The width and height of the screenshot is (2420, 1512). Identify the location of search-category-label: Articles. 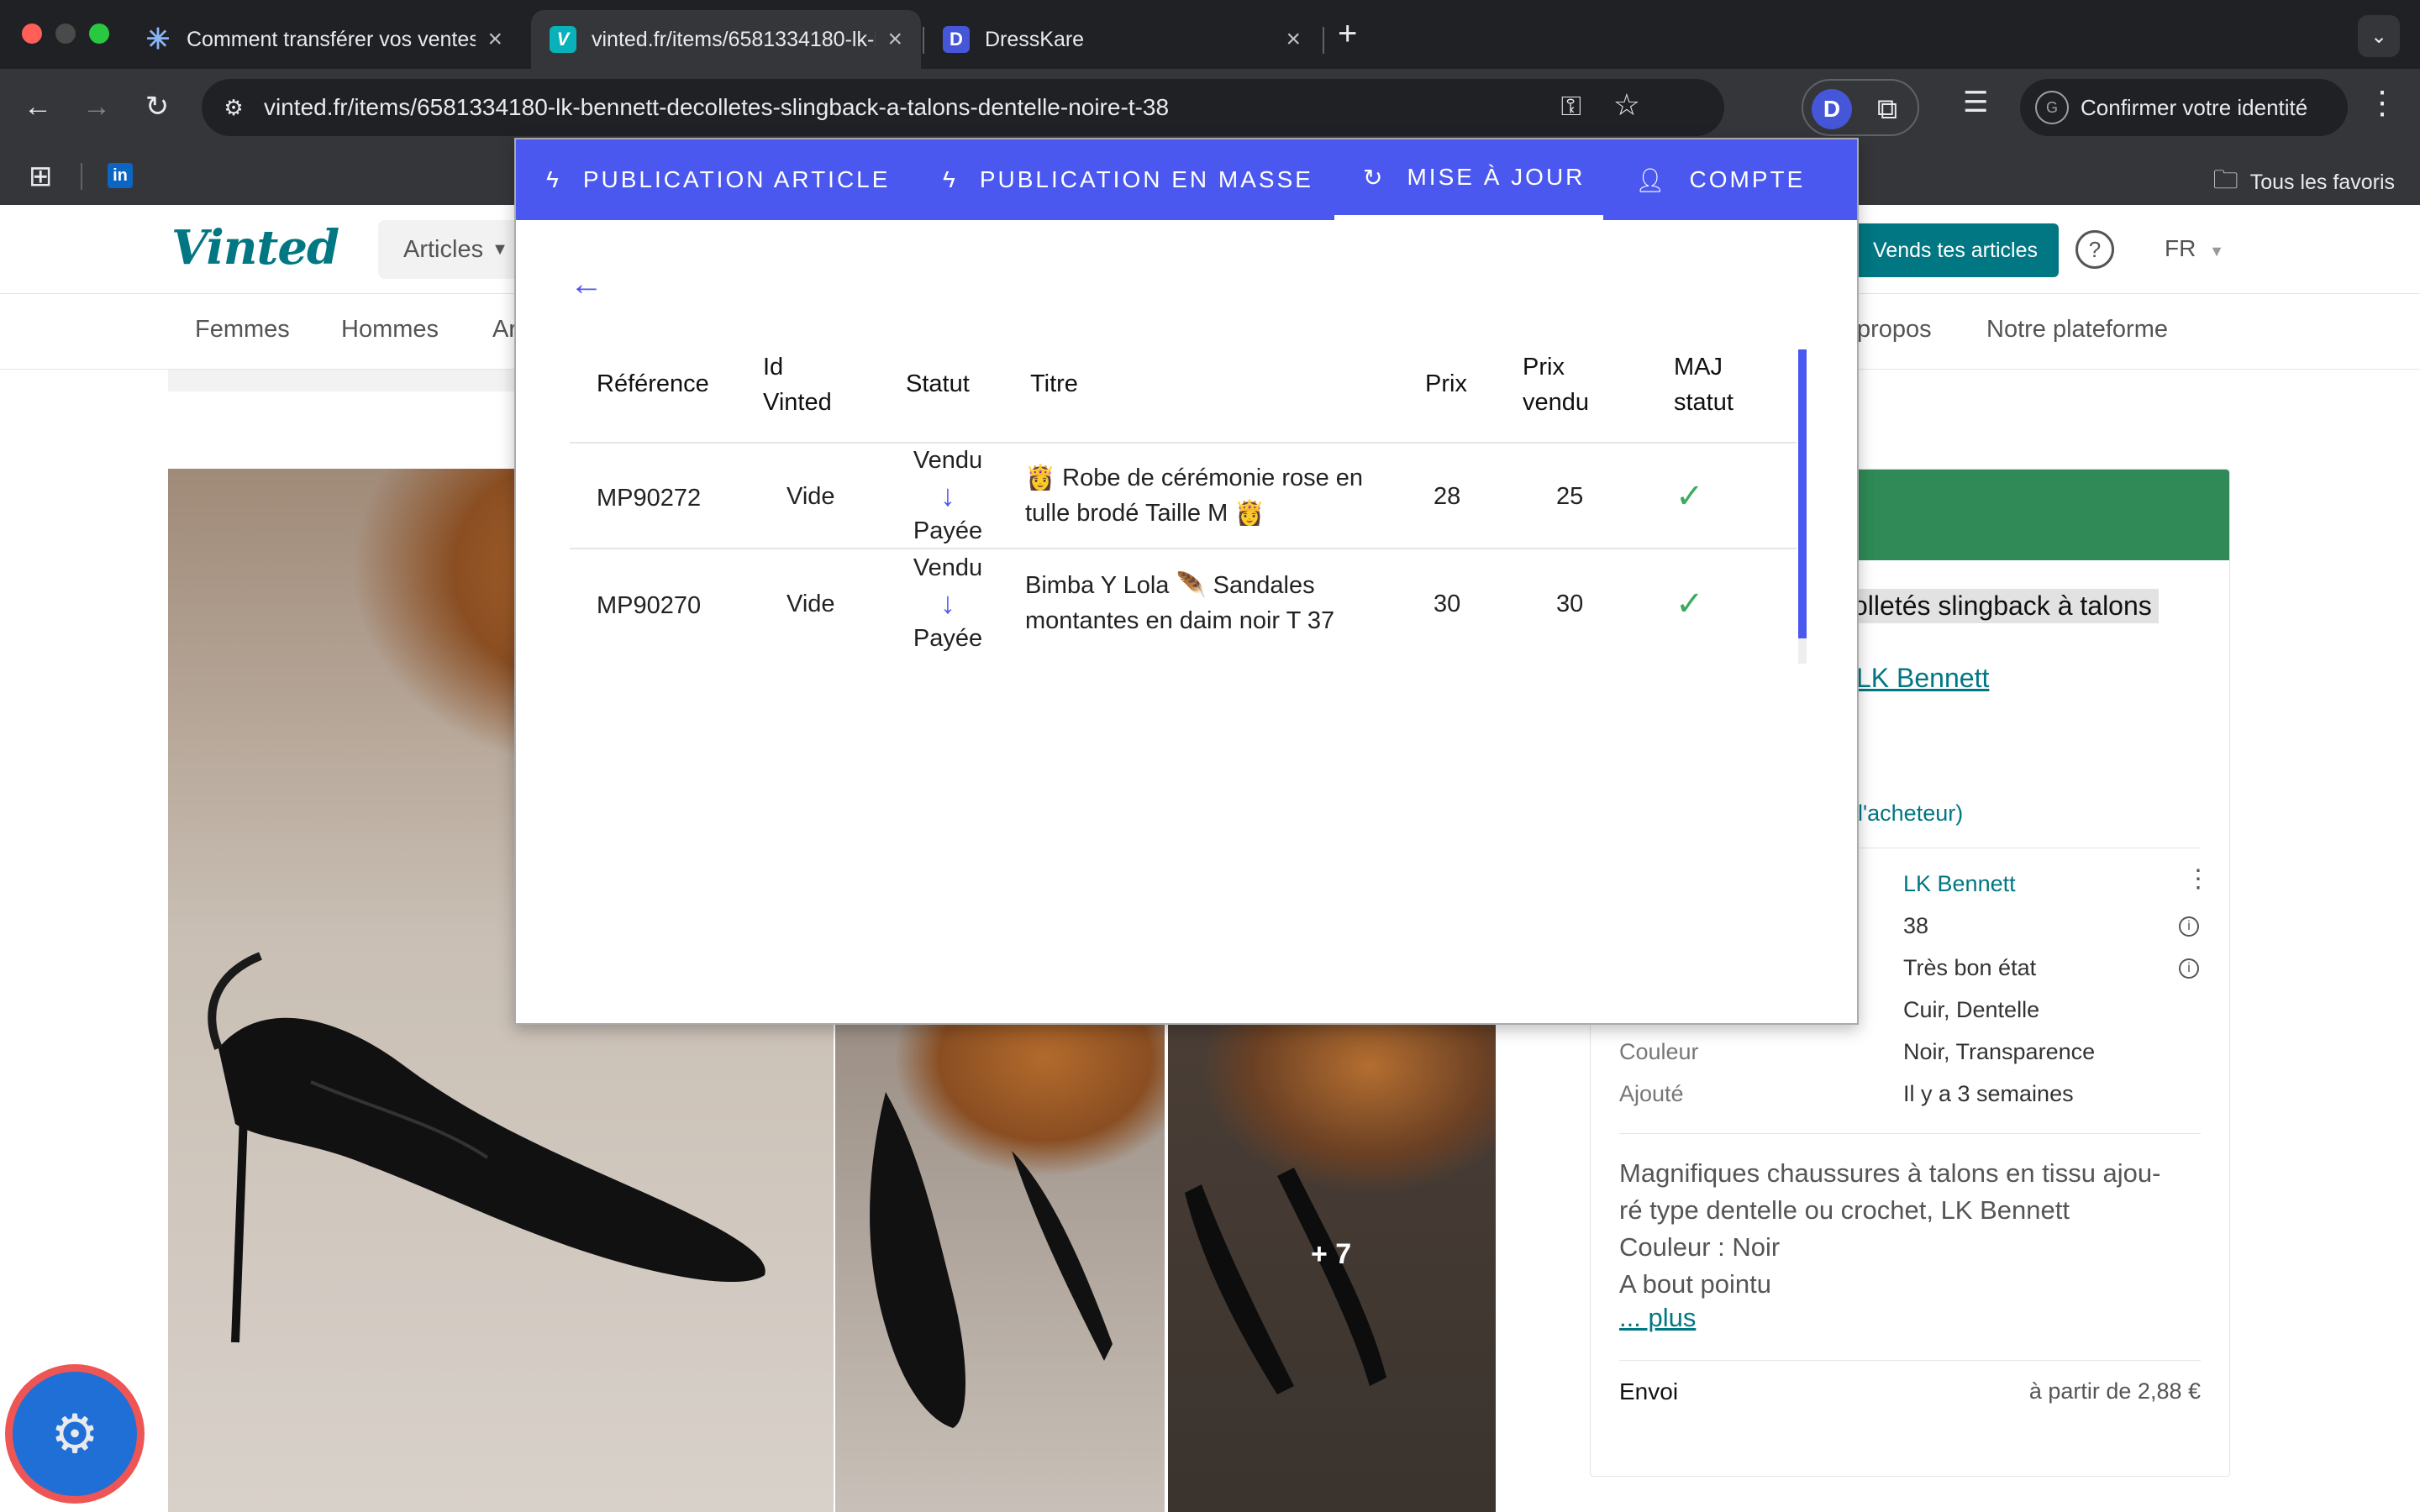
(443, 249).